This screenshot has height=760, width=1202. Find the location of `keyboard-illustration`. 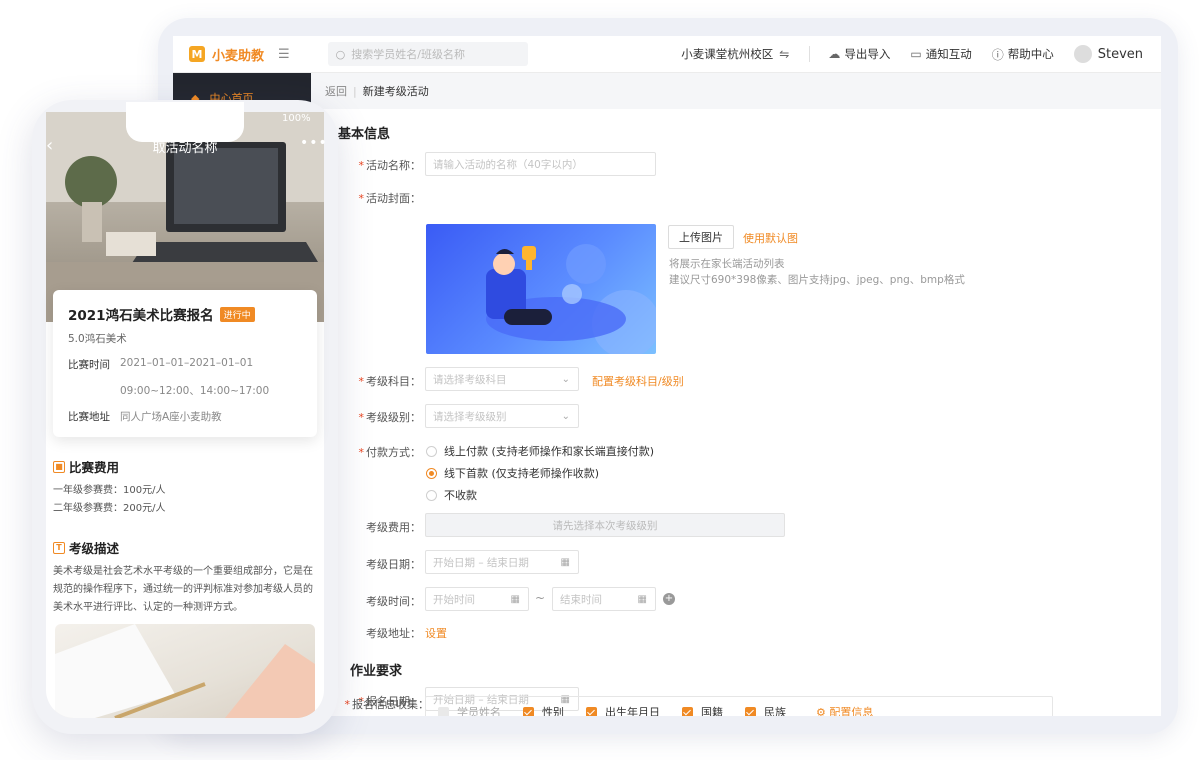

keyboard-illustration is located at coordinates (185, 671).